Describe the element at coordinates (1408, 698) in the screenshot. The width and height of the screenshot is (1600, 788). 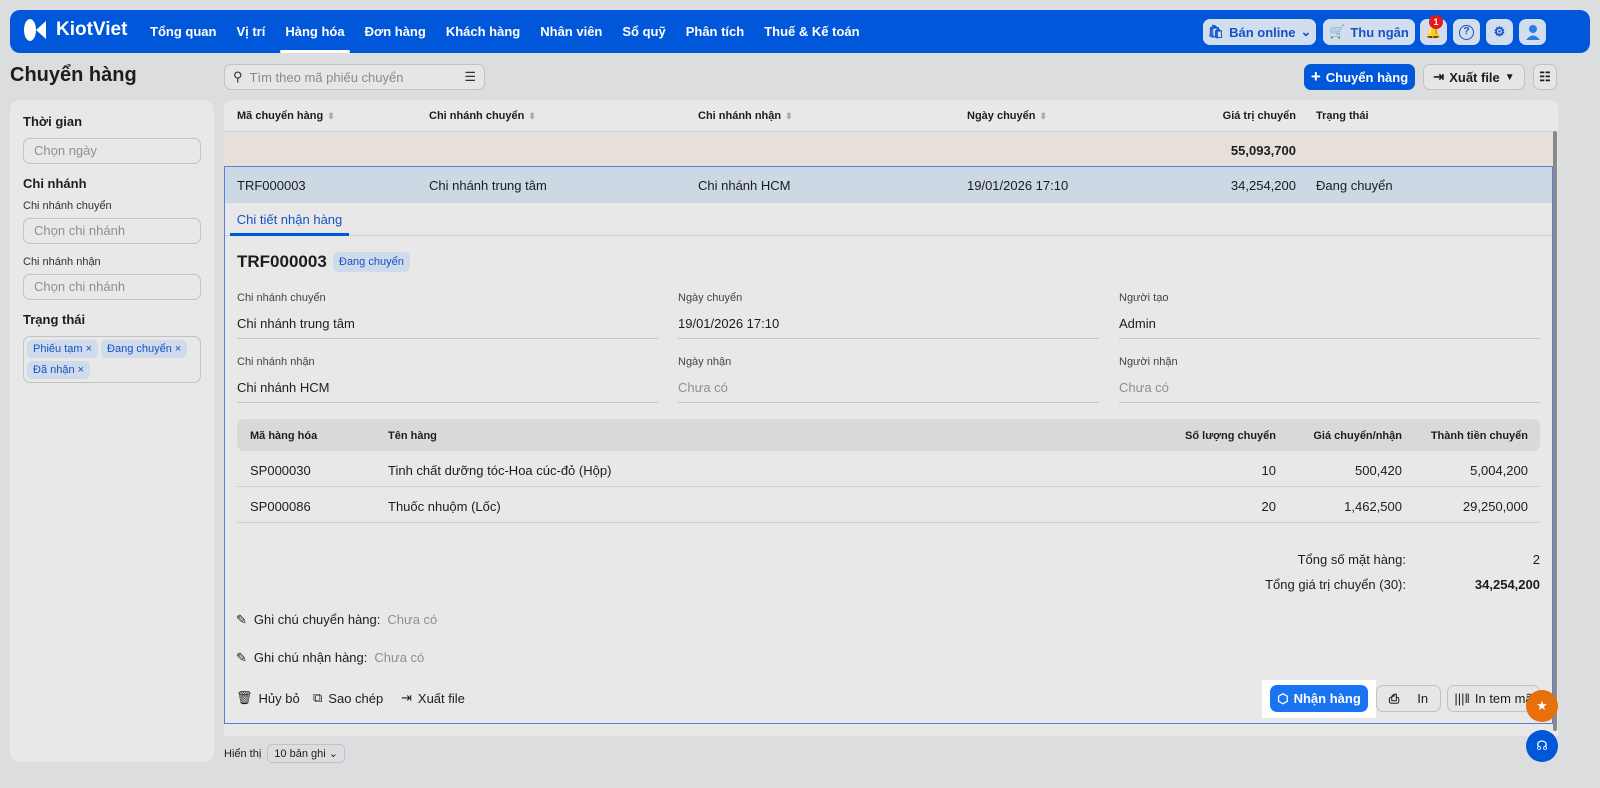
I see `print-button: ⎙ In` at that location.